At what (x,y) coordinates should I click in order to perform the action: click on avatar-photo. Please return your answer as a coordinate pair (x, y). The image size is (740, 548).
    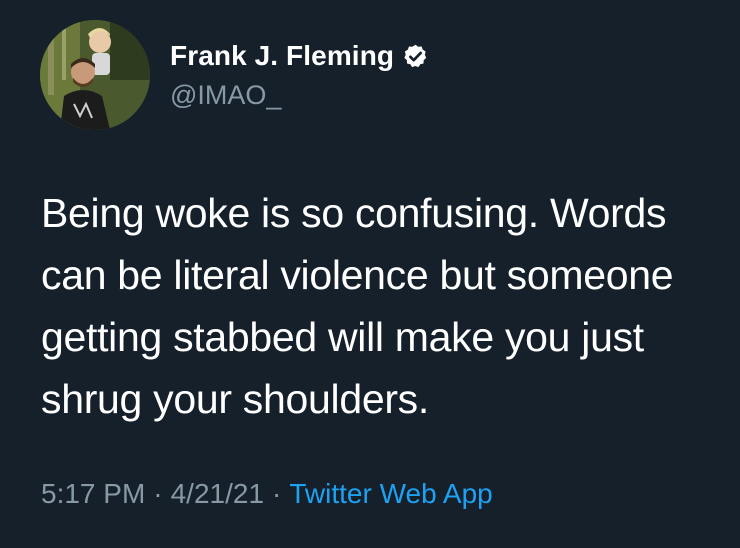
    Looking at the image, I should click on (95, 75).